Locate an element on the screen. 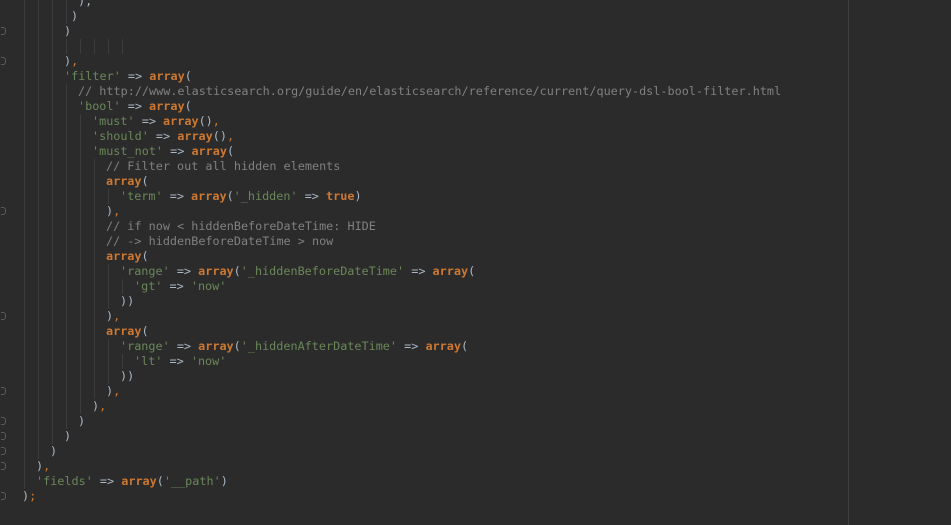  code-token: // -> hiddenBeforeDateTime > now is located at coordinates (220, 241).